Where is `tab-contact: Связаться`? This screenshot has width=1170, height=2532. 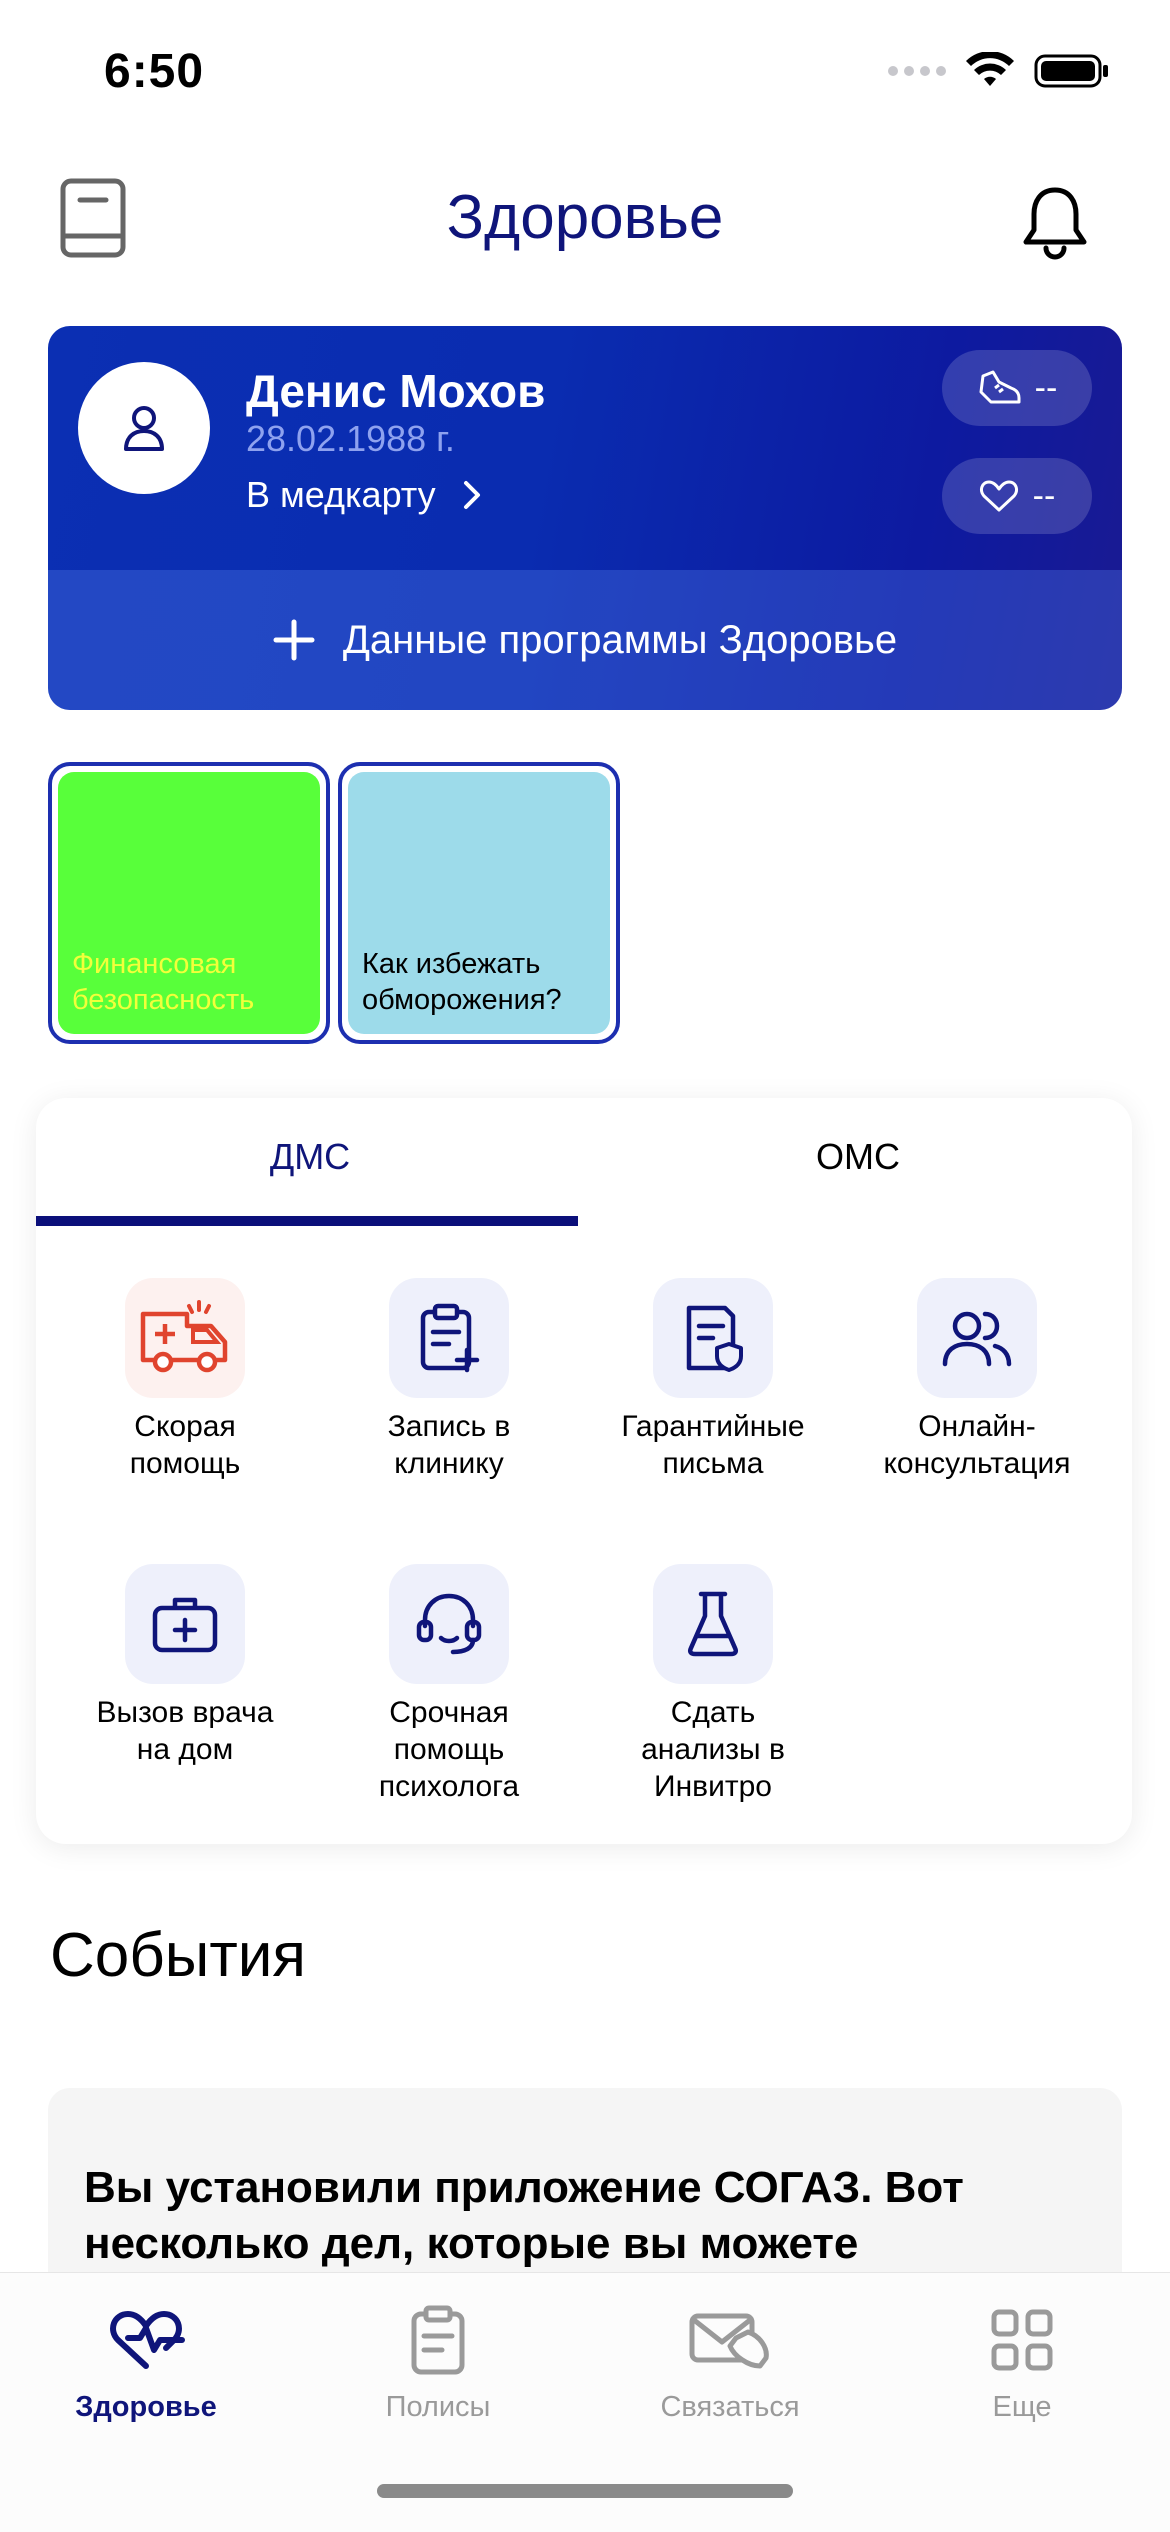 tab-contact: Связаться is located at coordinates (730, 2359).